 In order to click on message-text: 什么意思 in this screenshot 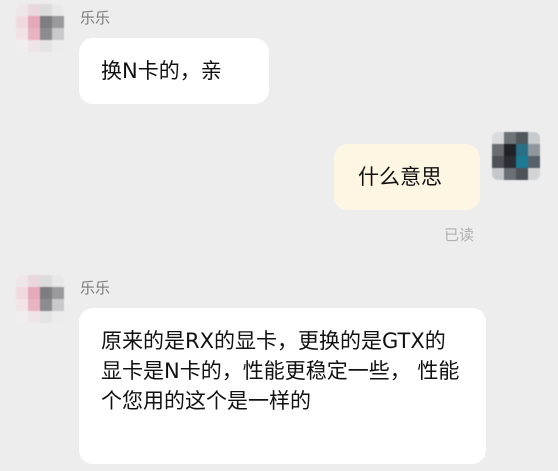, I will do `click(400, 177)`.